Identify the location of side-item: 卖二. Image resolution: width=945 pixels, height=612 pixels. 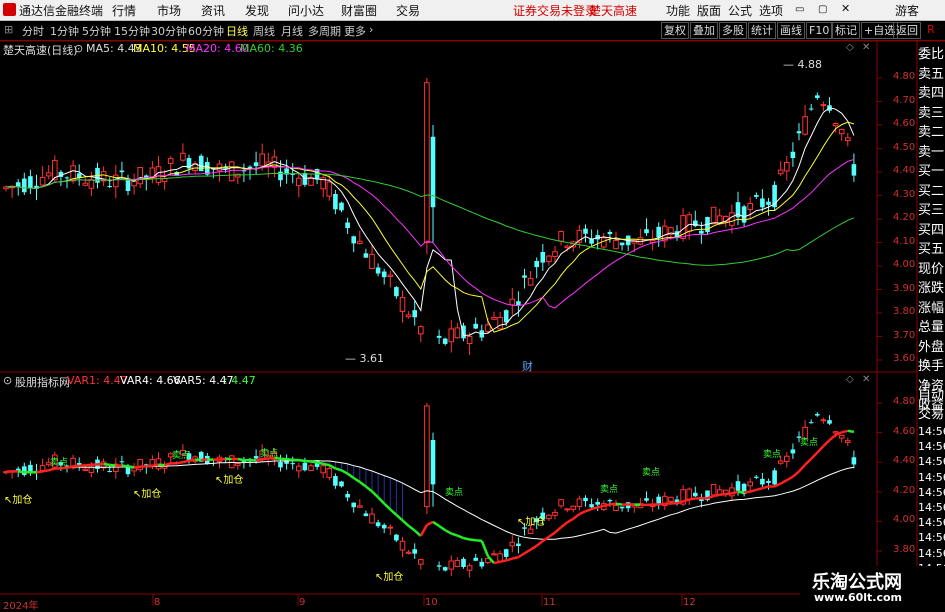
(931, 133).